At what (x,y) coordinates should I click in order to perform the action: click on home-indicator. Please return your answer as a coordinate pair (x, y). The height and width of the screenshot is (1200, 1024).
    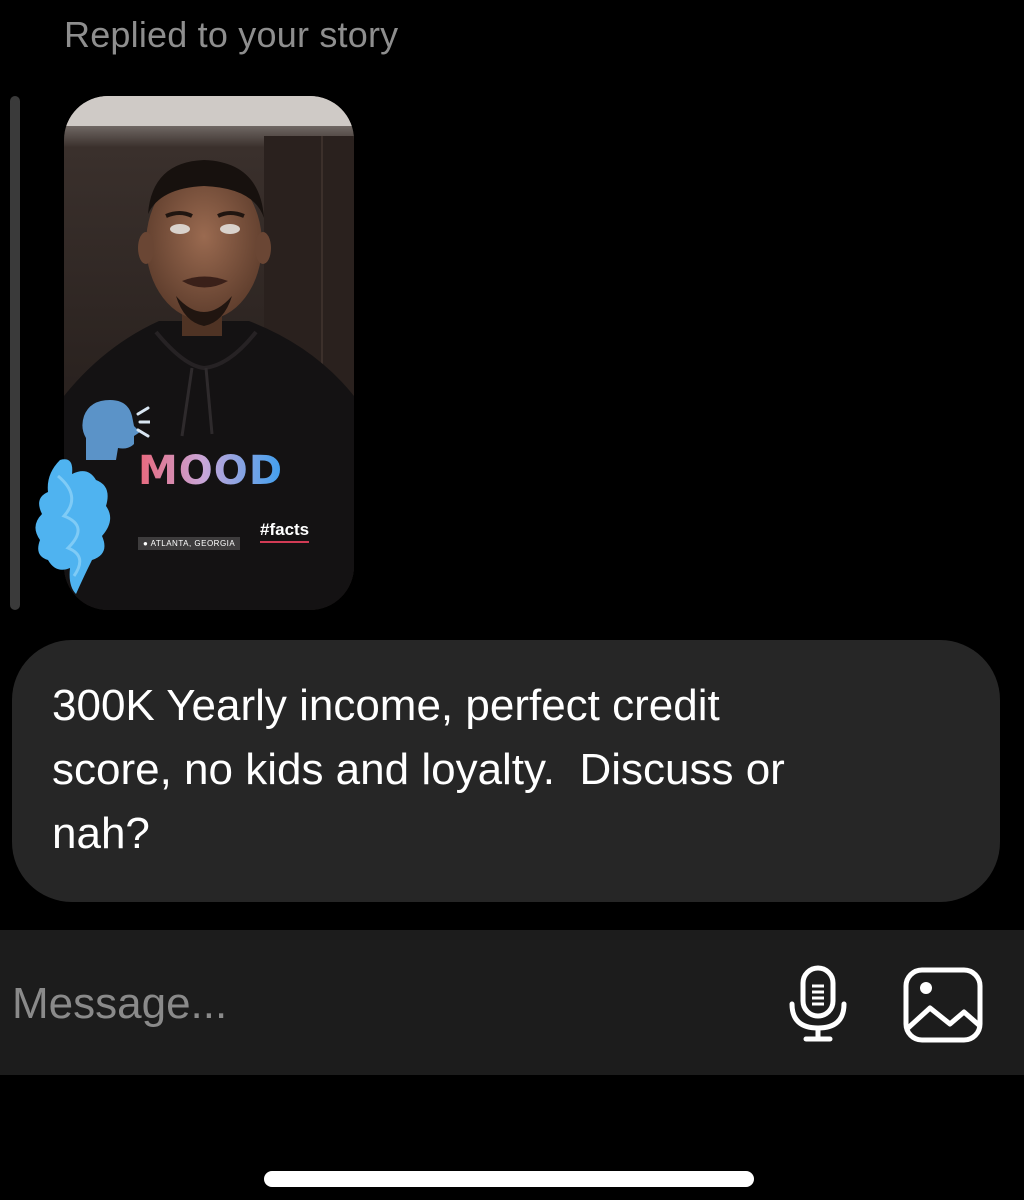
    Looking at the image, I should click on (509, 1179).